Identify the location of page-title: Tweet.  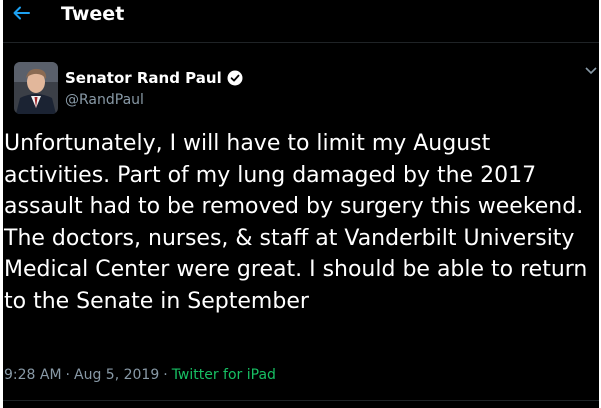
(93, 14).